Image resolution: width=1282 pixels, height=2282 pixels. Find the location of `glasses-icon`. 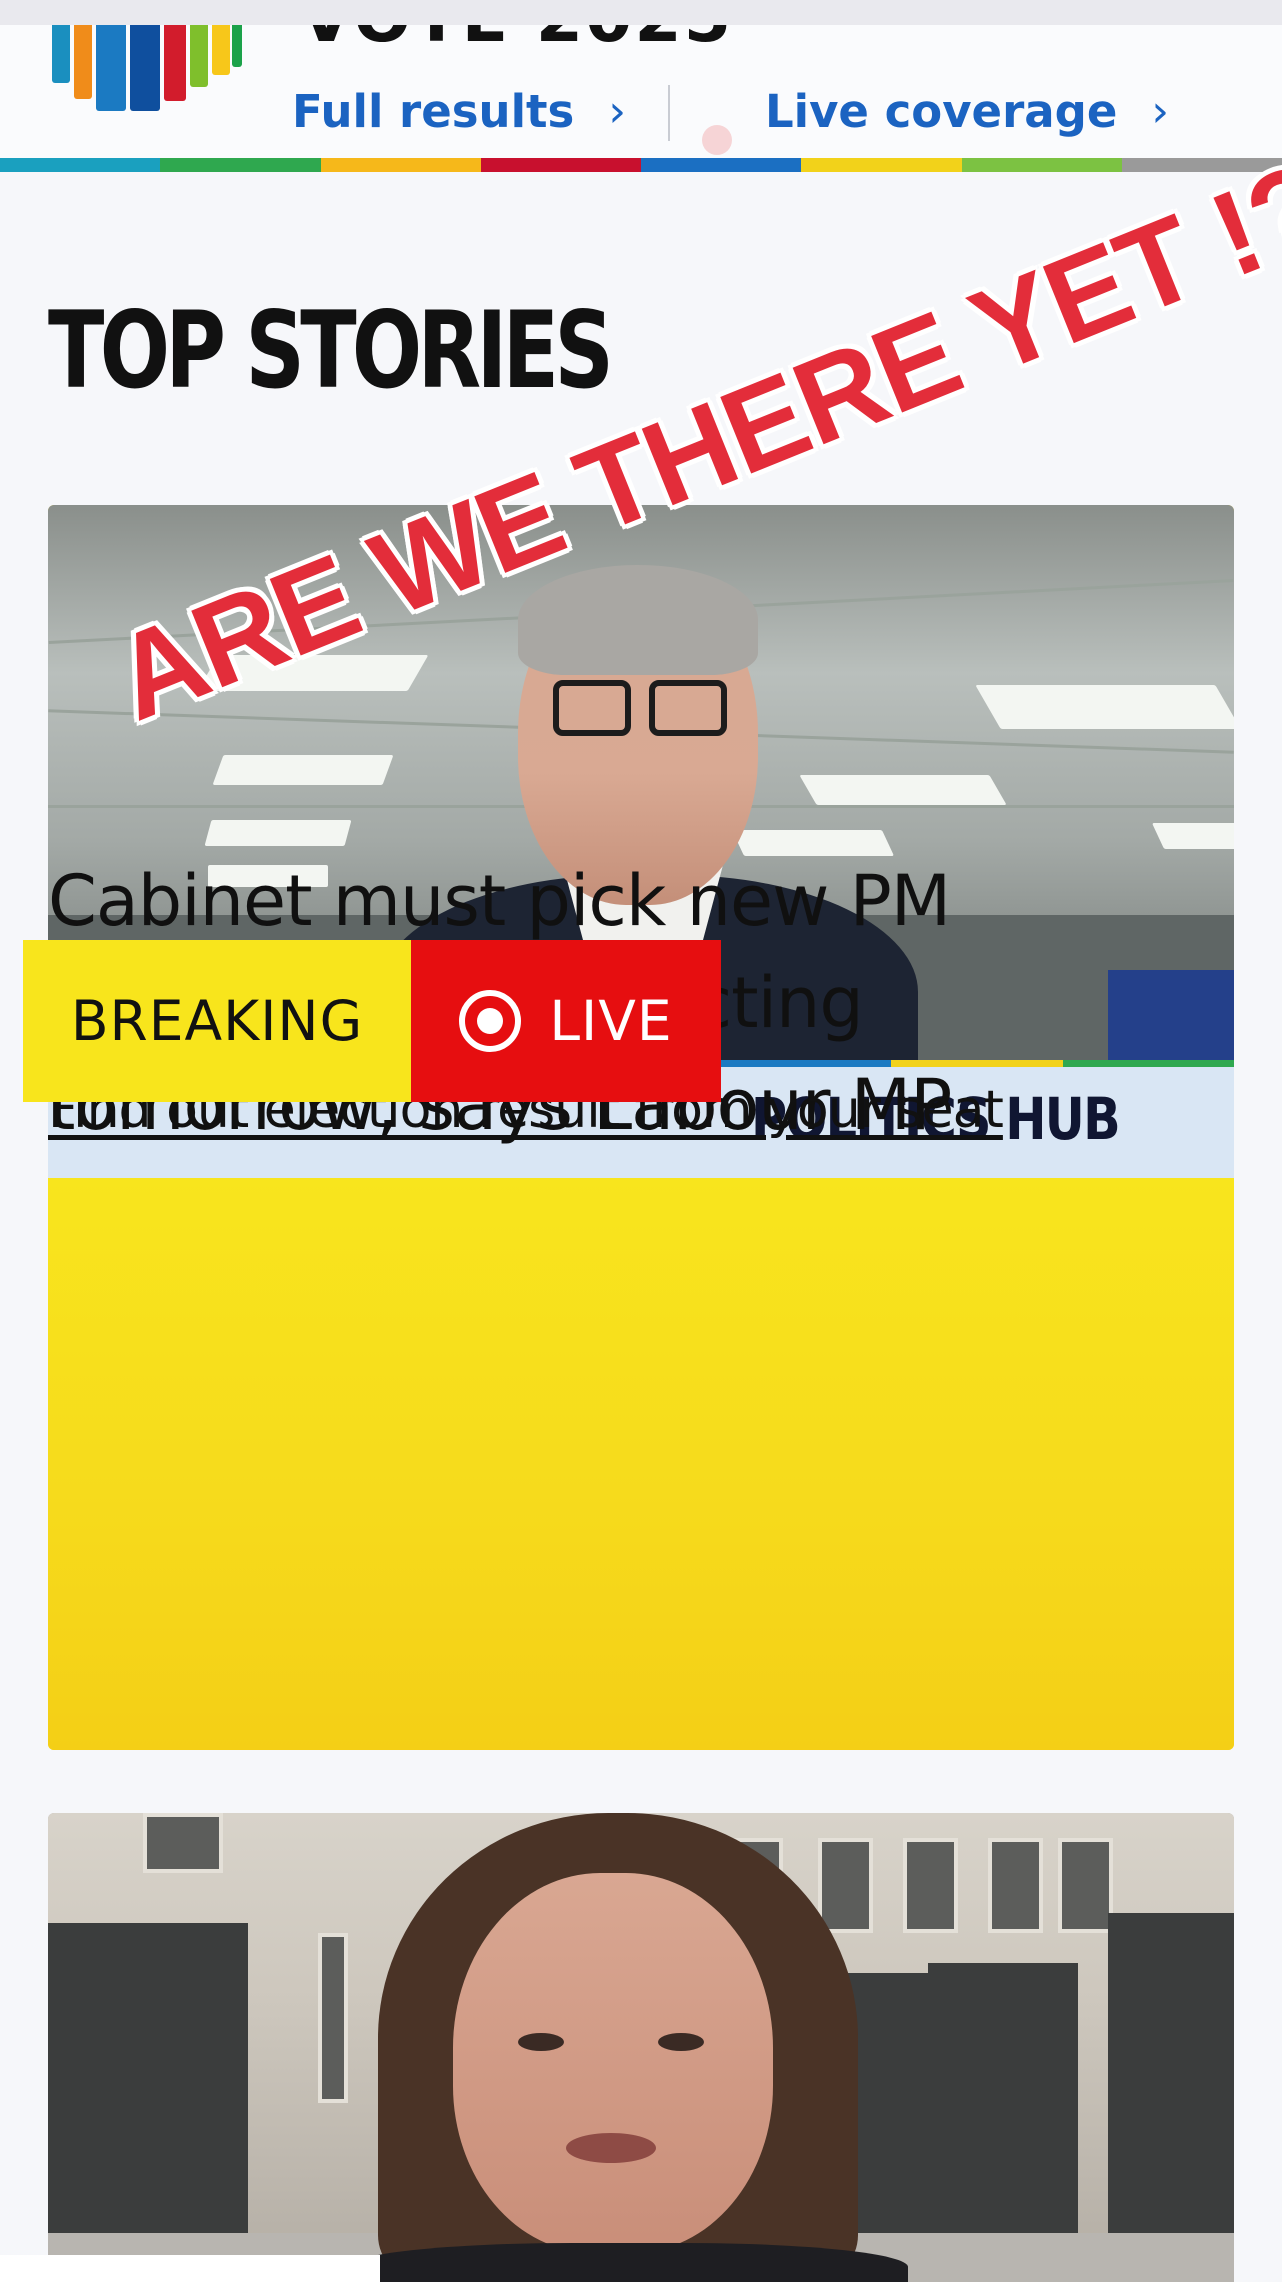

glasses-icon is located at coordinates (643, 715).